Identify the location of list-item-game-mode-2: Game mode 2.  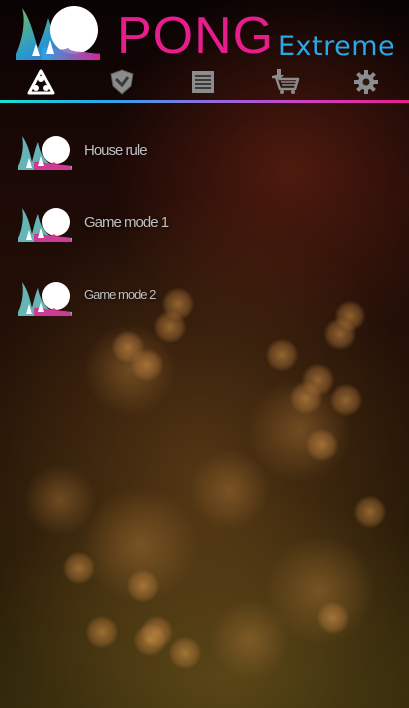
(204, 296).